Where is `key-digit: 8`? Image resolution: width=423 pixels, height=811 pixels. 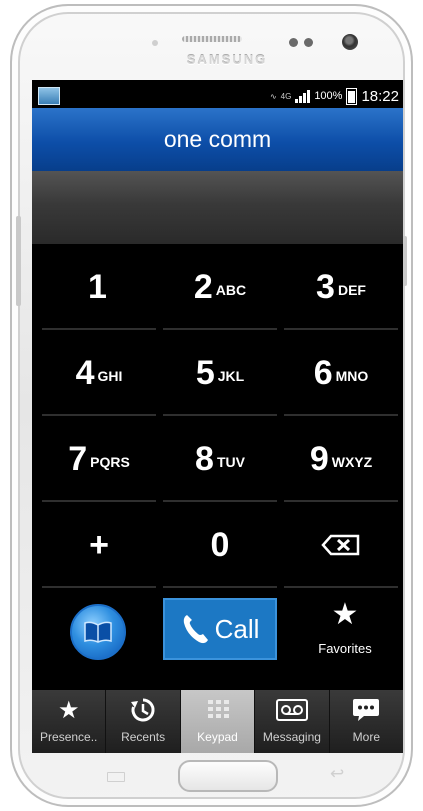 key-digit: 8 is located at coordinates (204, 458).